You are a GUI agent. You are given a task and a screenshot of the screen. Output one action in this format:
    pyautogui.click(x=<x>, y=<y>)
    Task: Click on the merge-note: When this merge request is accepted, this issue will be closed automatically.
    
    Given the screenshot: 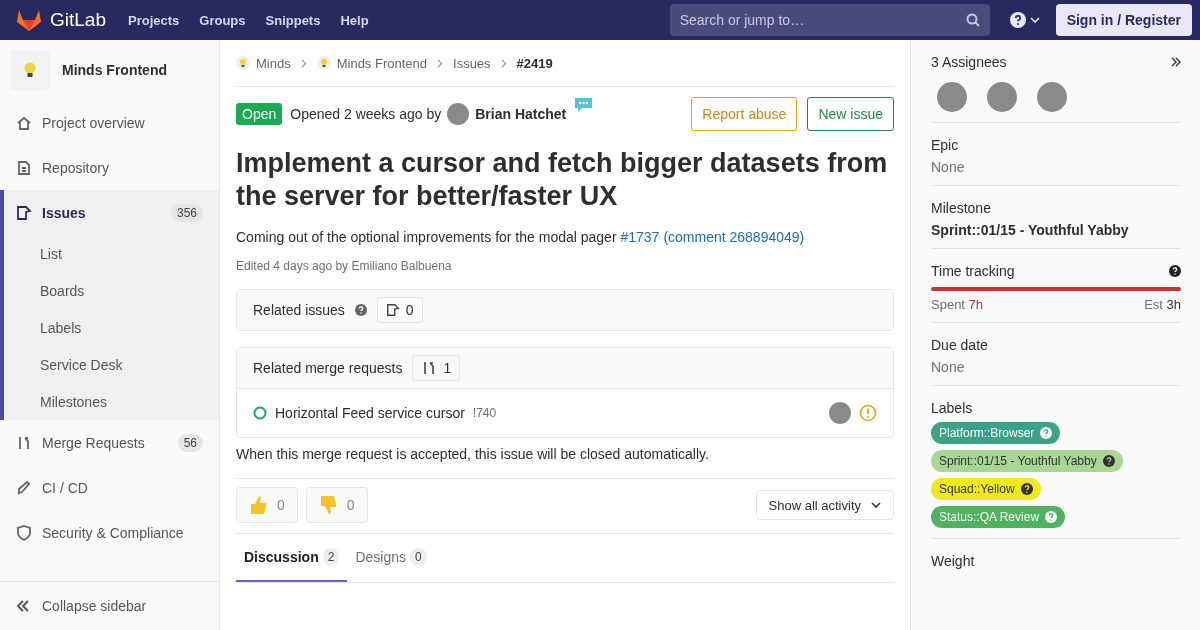 What is the action you would take?
    pyautogui.click(x=565, y=462)
    